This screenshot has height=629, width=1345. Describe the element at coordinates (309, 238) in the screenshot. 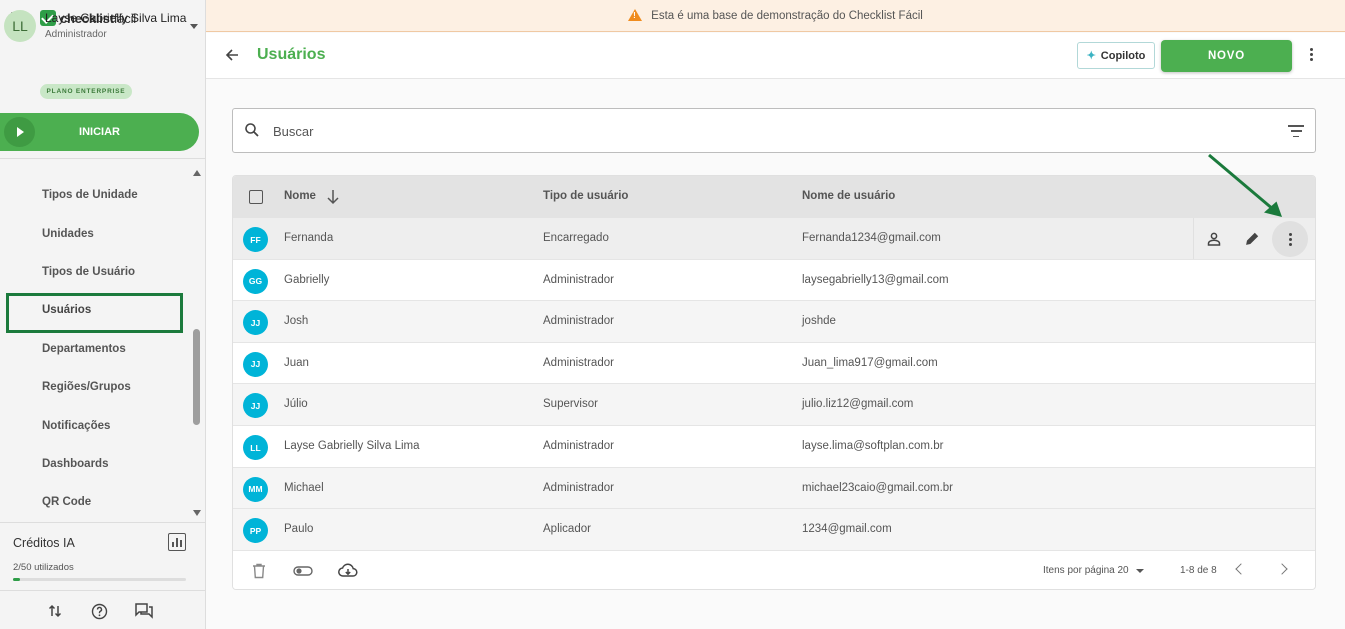

I see `cell-name: Fernanda` at that location.